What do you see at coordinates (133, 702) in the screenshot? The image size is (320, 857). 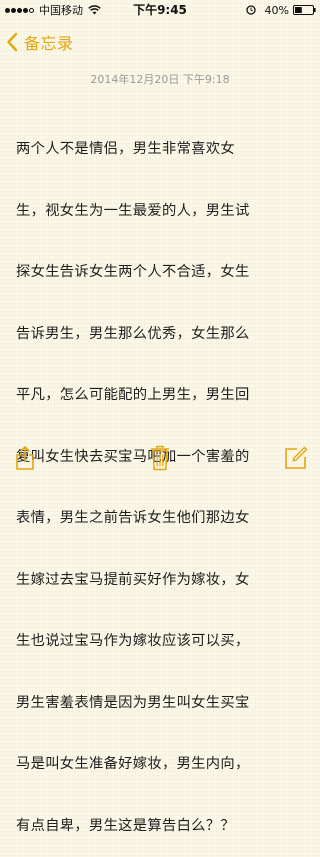 I see `note-line: 男生害羞表情是因为男生叫女生买宝` at bounding box center [133, 702].